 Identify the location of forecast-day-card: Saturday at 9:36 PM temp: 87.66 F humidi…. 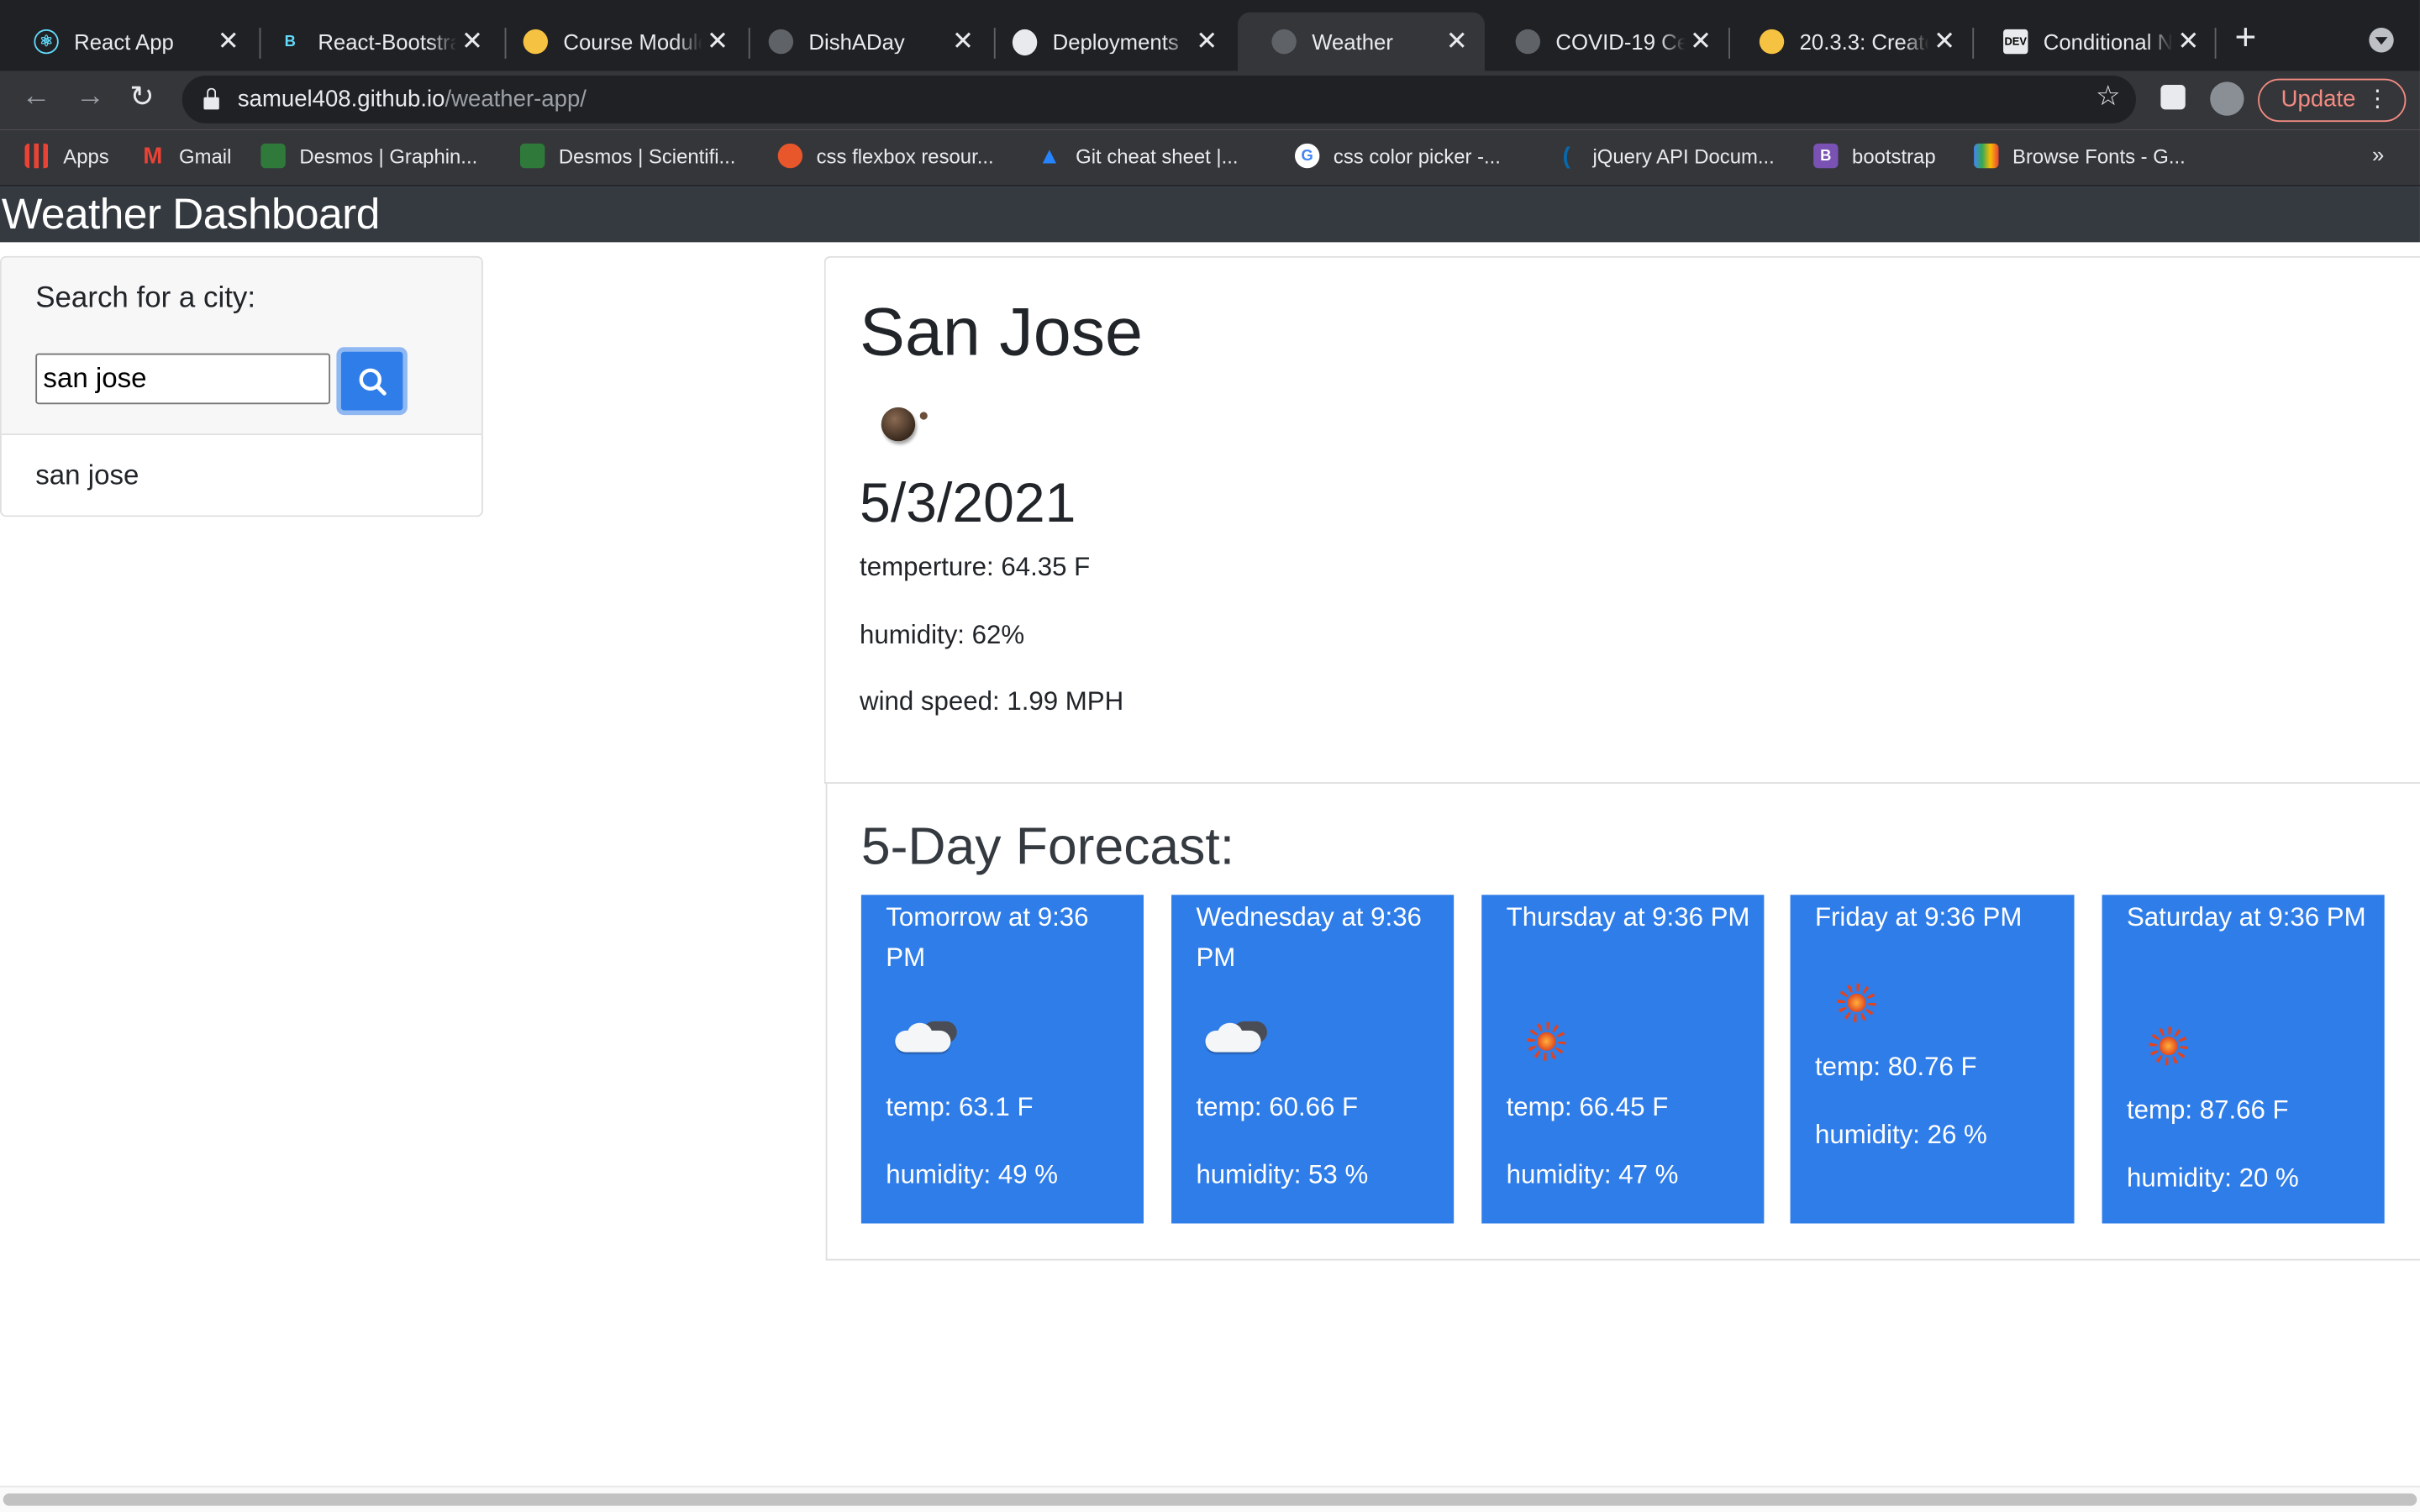
(2243, 1059).